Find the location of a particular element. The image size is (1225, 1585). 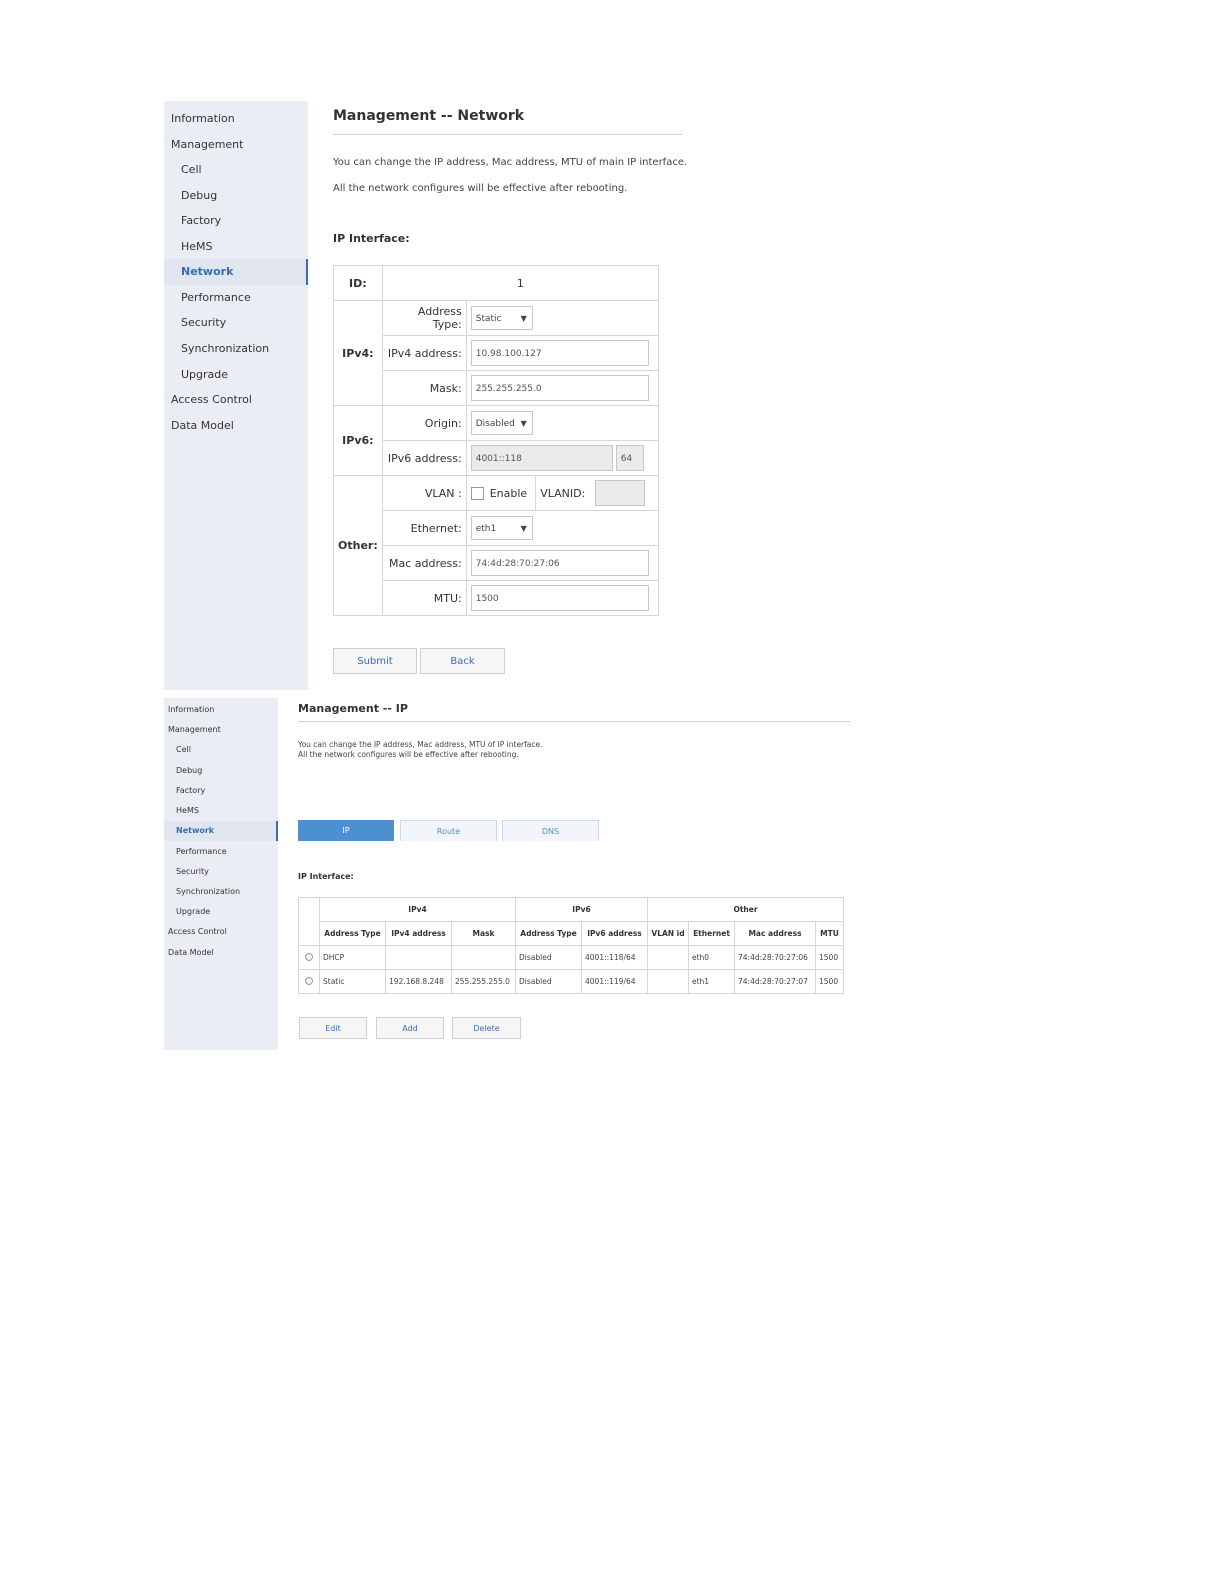

add-button: Add is located at coordinates (410, 1028).